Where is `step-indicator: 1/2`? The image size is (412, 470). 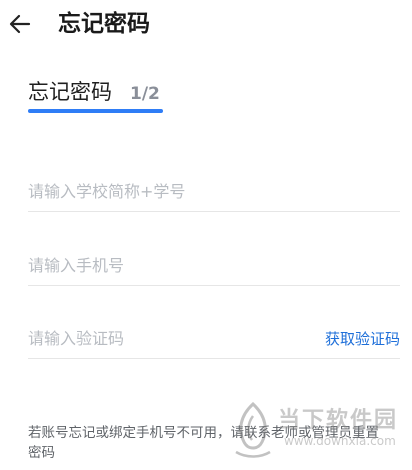 step-indicator: 1/2 is located at coordinates (145, 94).